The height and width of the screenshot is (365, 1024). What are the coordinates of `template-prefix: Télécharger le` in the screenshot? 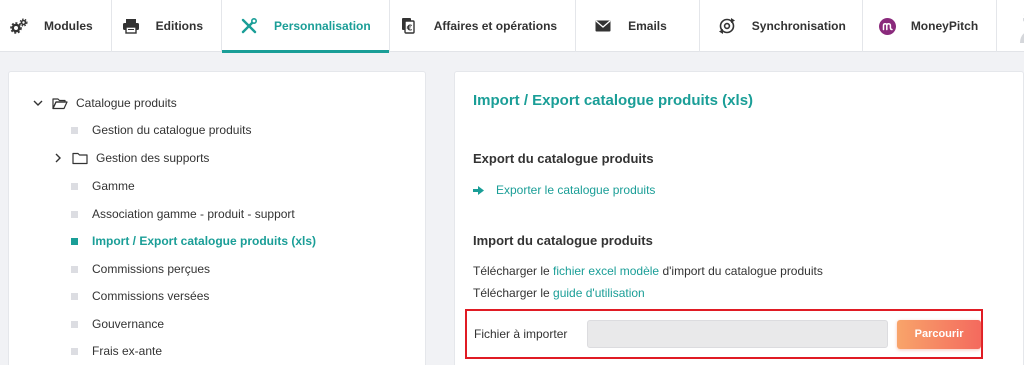 It's located at (513, 271).